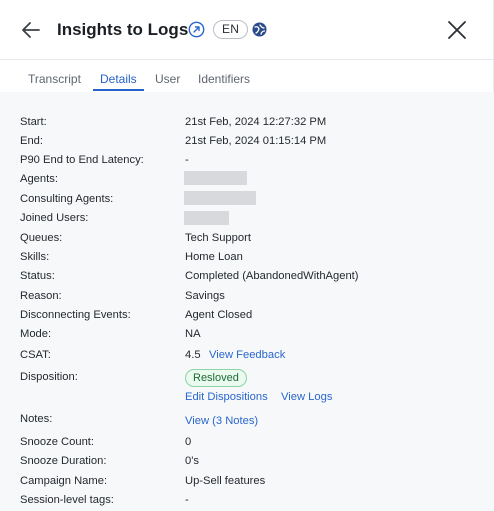  What do you see at coordinates (226, 397) in the screenshot?
I see `edit-dispositions-link: Edit Dispositions` at bounding box center [226, 397].